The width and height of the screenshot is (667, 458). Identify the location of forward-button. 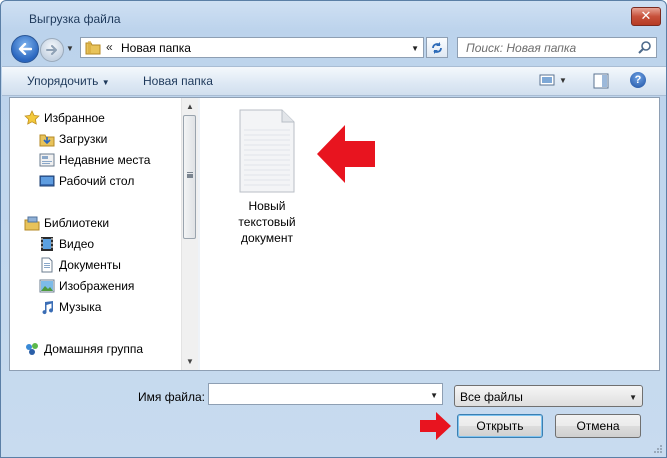
(52, 50).